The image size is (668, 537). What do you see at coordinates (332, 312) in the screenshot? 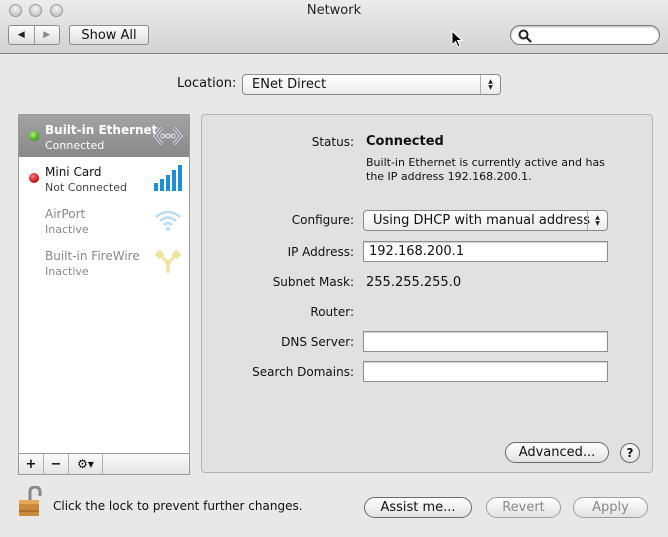
I see `router-label: Router:` at bounding box center [332, 312].